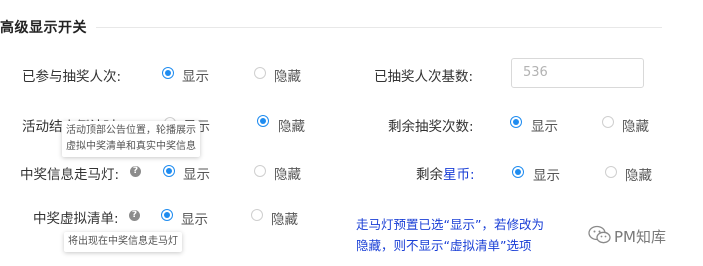  Describe the element at coordinates (287, 173) in the screenshot. I see `marquee-hide-label: 隐藏` at that location.